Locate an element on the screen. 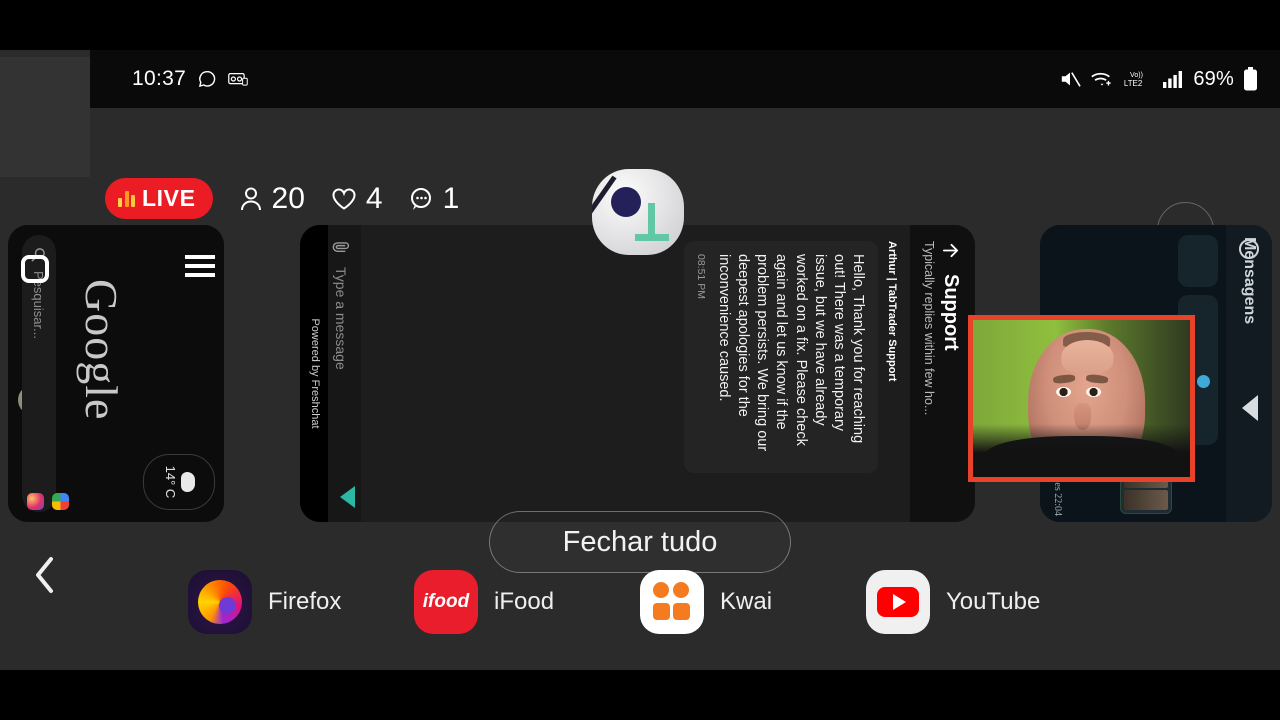 This screenshot has height=720, width=1280. battery-percent-label: 69% is located at coordinates (1213, 78).